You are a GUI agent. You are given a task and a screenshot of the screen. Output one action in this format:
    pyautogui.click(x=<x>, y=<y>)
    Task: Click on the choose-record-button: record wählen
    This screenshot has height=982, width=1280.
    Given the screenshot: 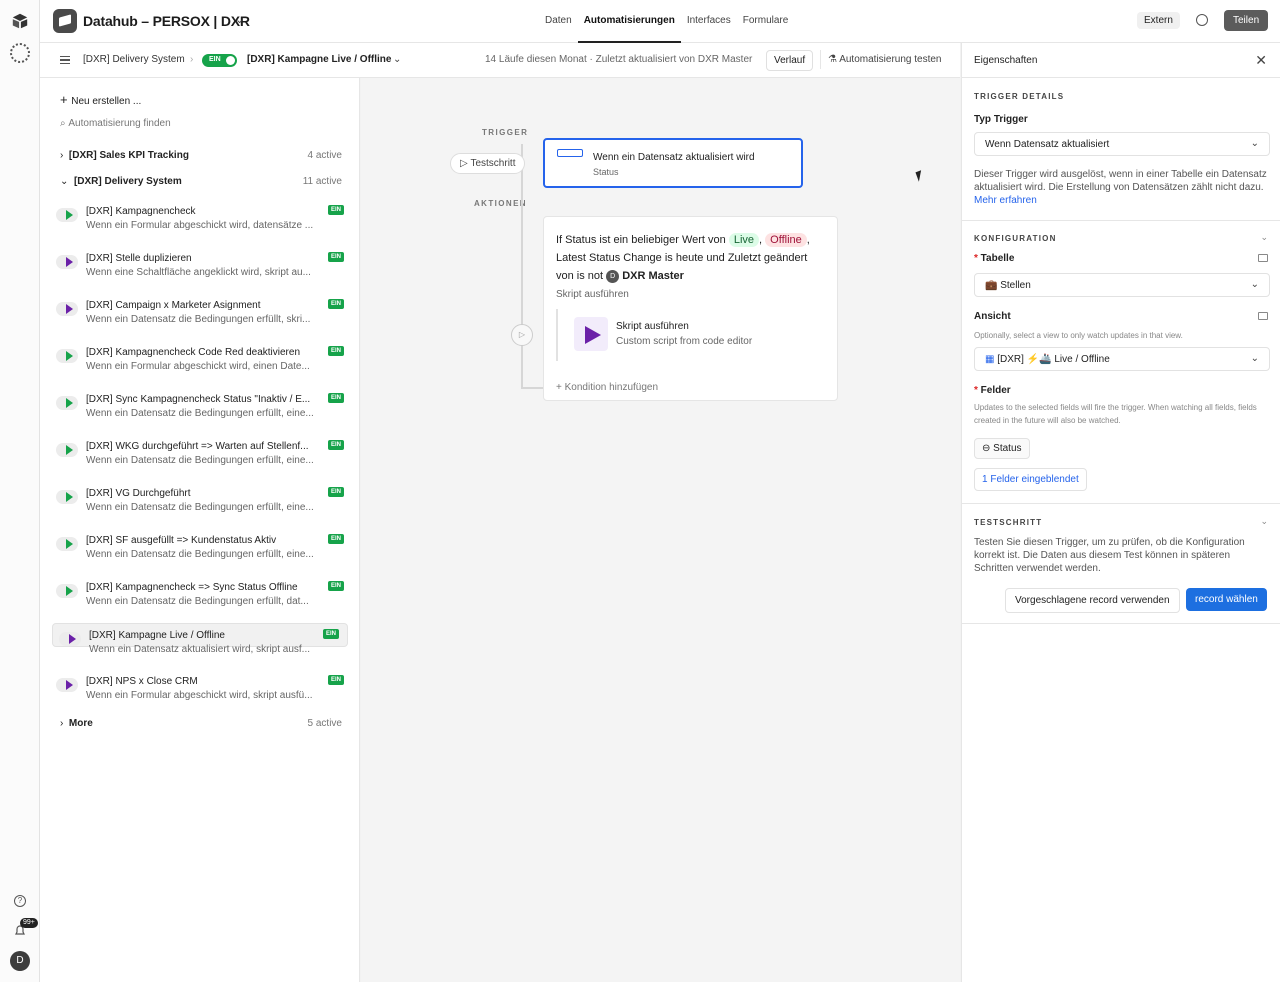 What is the action you would take?
    pyautogui.click(x=1226, y=599)
    